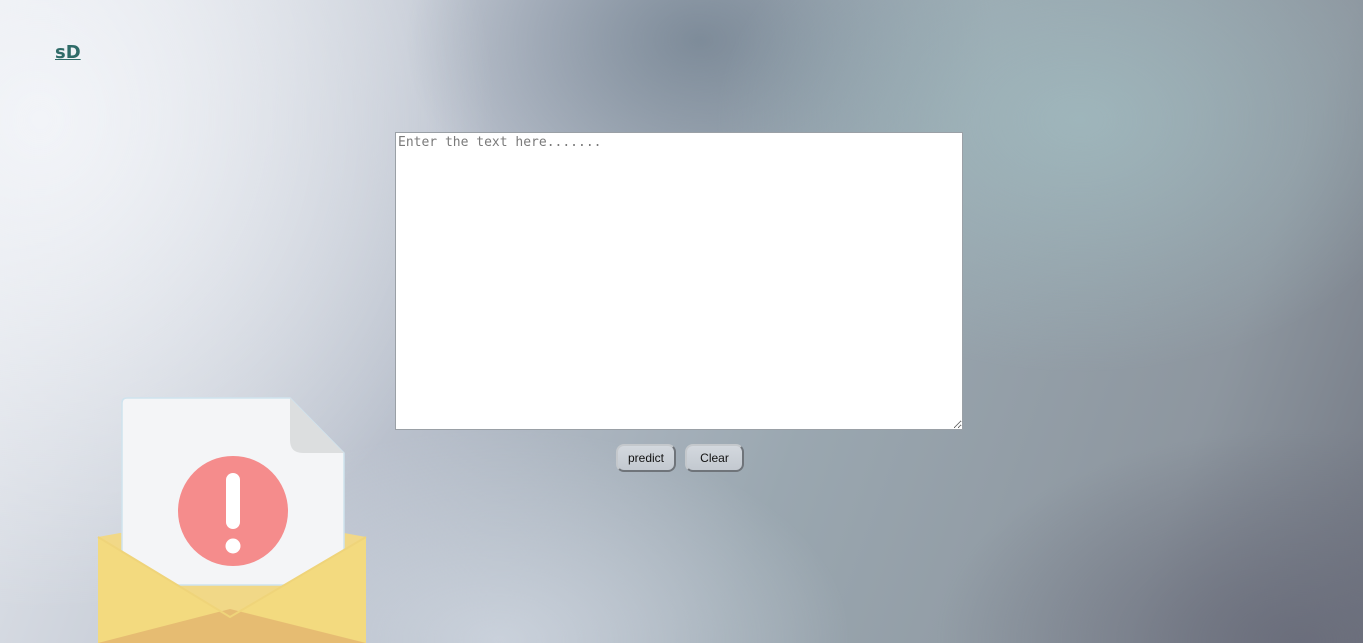 The image size is (1363, 643). Describe the element at coordinates (646, 458) in the screenshot. I see `predict-button: predict` at that location.